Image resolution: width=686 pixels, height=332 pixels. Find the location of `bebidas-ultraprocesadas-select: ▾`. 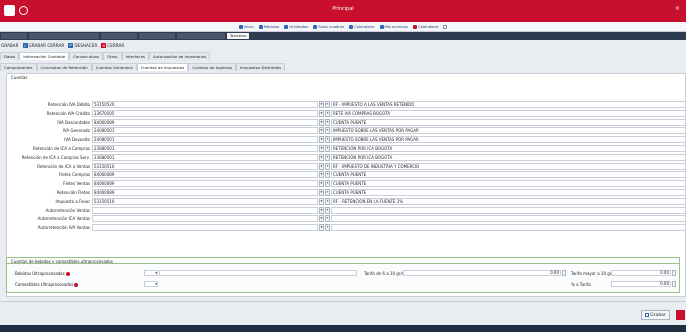

bebidas-ultraprocesadas-select: ▾ is located at coordinates (151, 273).